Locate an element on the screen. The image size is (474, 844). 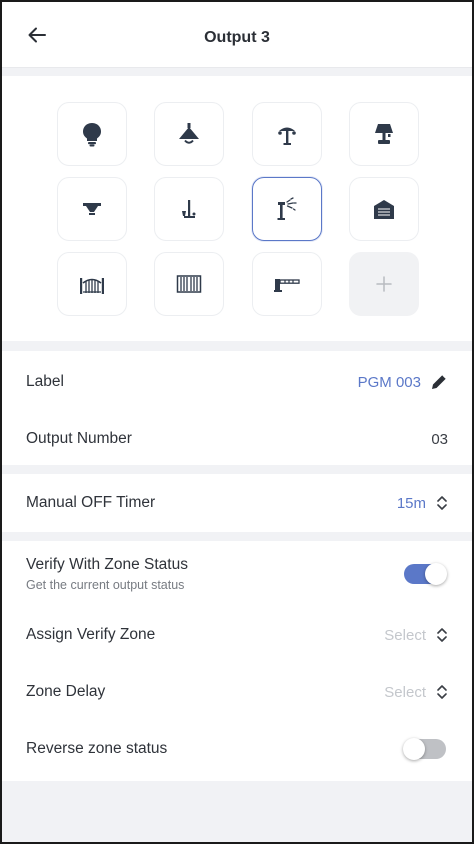
icon-tile-gate is located at coordinates (92, 284).